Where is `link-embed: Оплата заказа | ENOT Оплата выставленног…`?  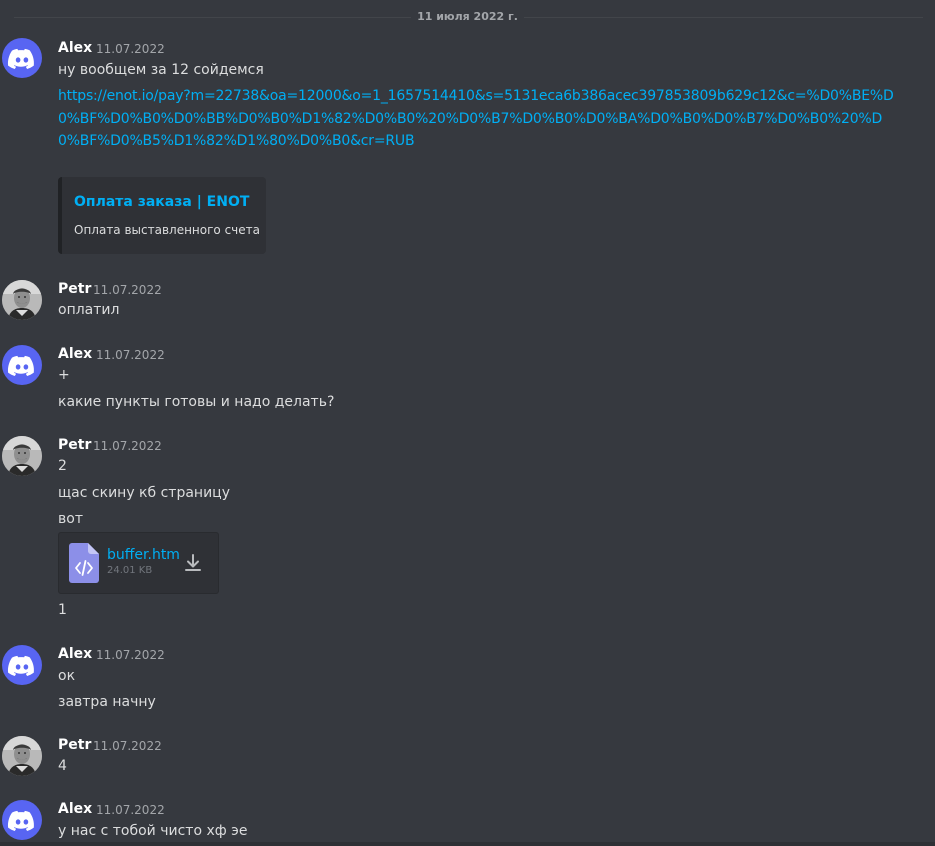 link-embed: Оплата заказа | ENOT Оплата выставленног… is located at coordinates (162, 215).